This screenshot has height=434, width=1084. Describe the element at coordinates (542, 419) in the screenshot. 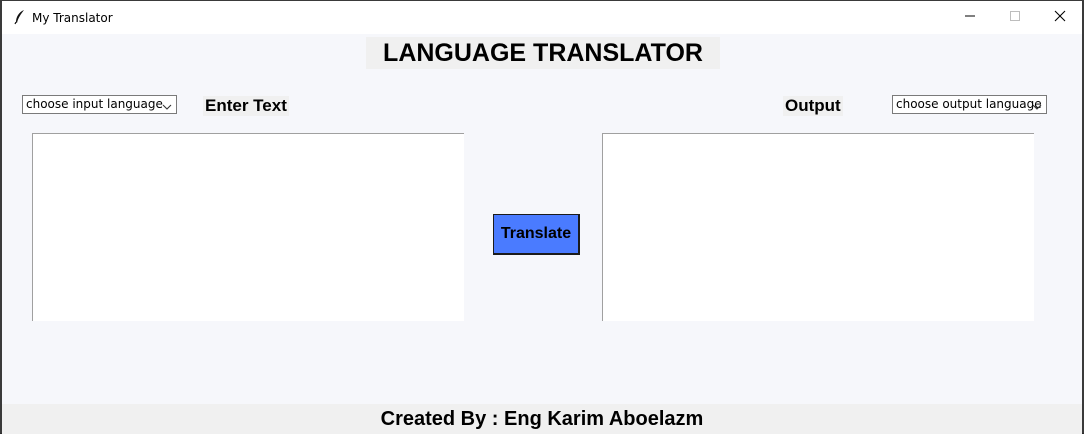

I see `footer-credit: Created By : Eng Karim Aboelazm` at that location.